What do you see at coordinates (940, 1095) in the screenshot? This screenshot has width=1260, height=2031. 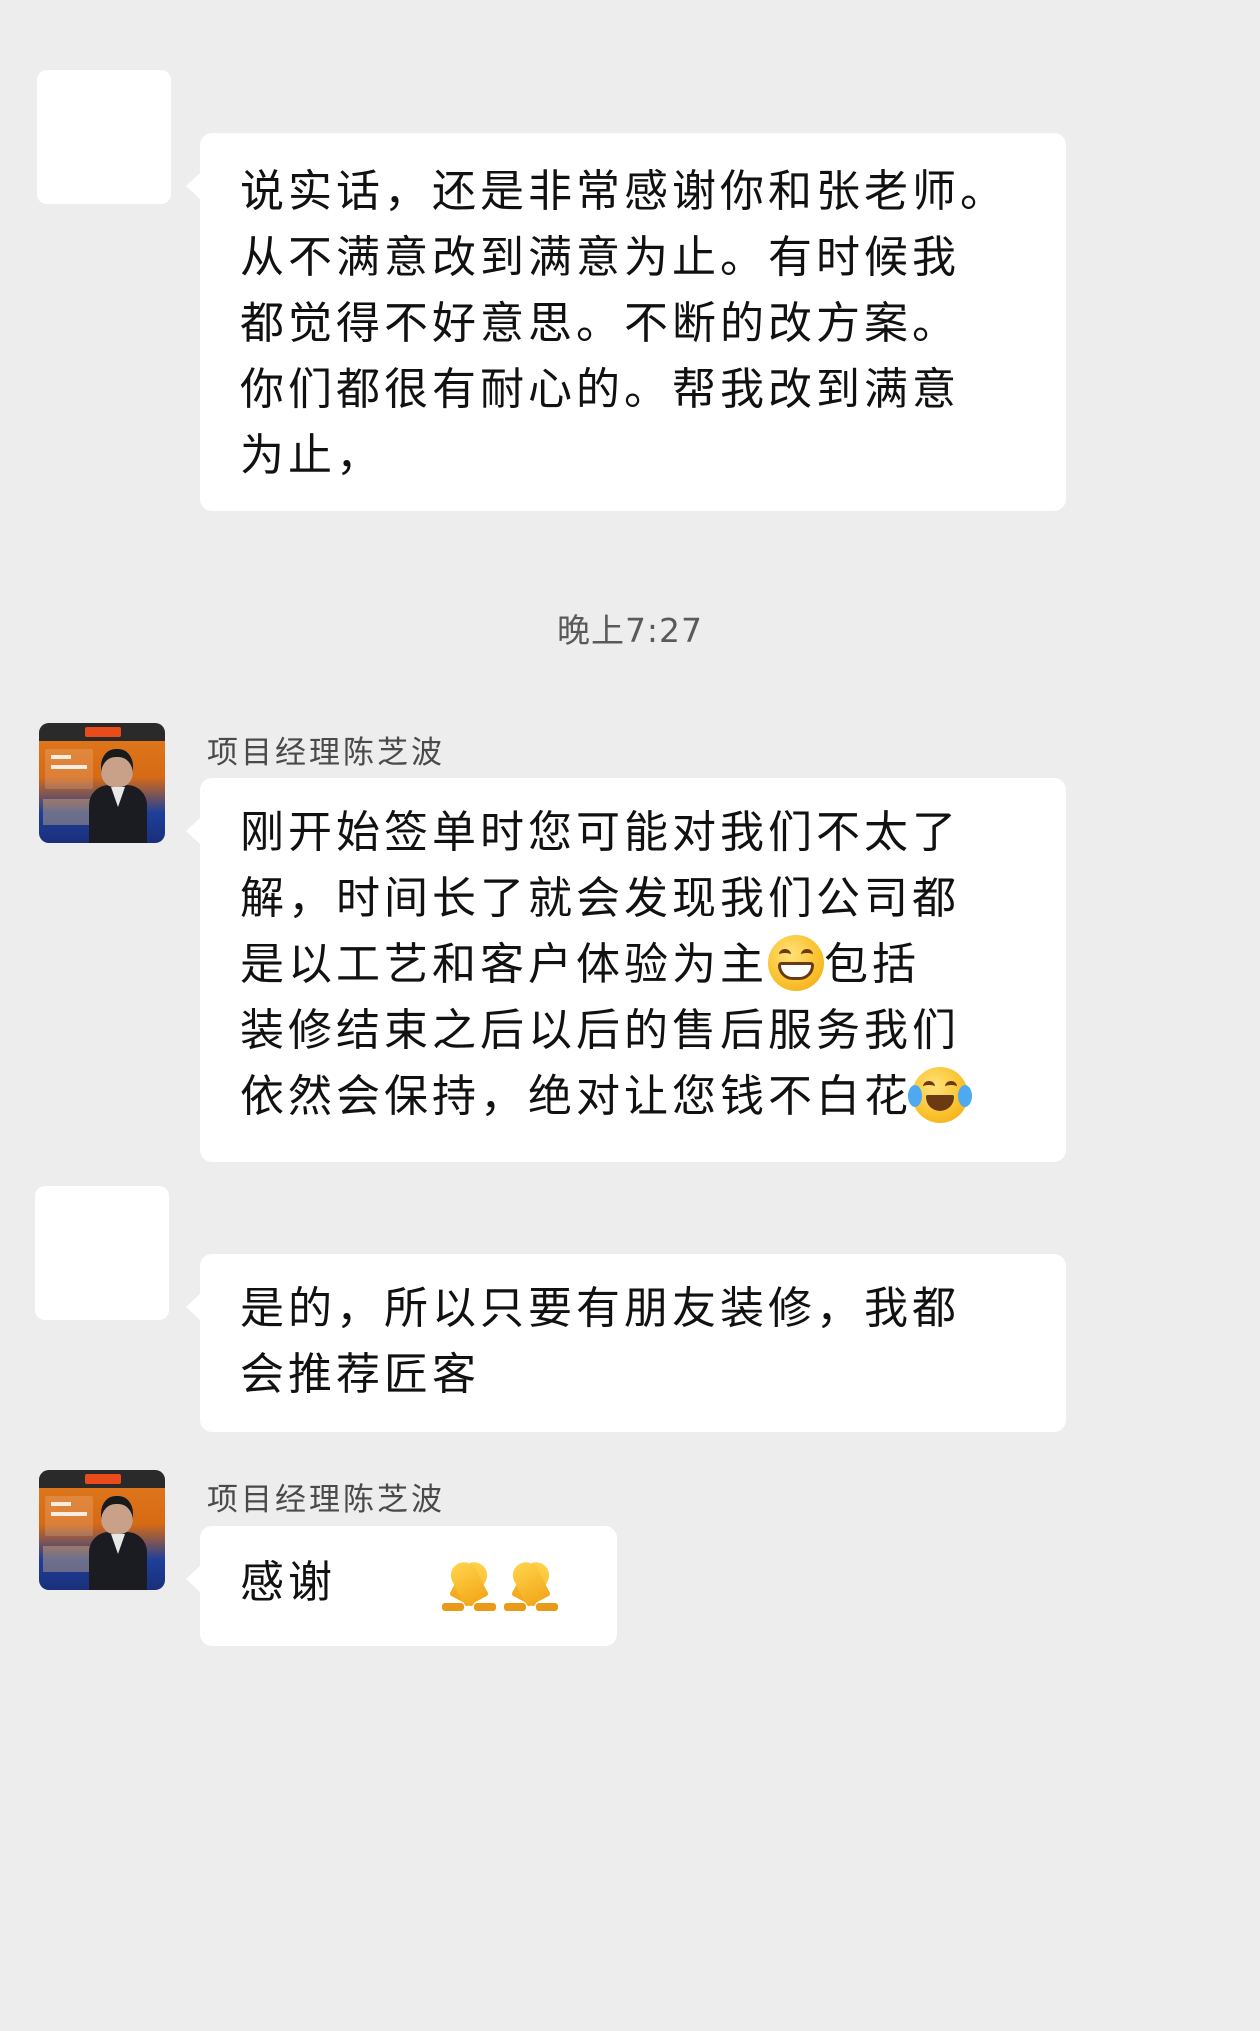 I see `laugh-cry-icon` at bounding box center [940, 1095].